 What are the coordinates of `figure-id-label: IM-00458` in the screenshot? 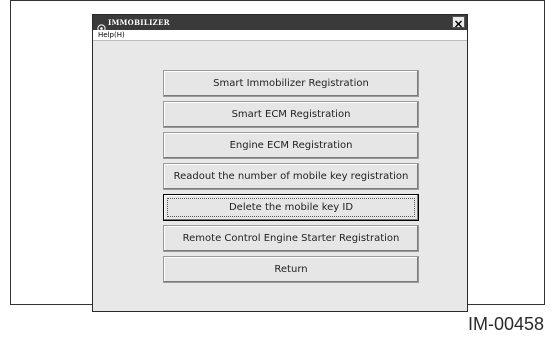 It's located at (505, 324).